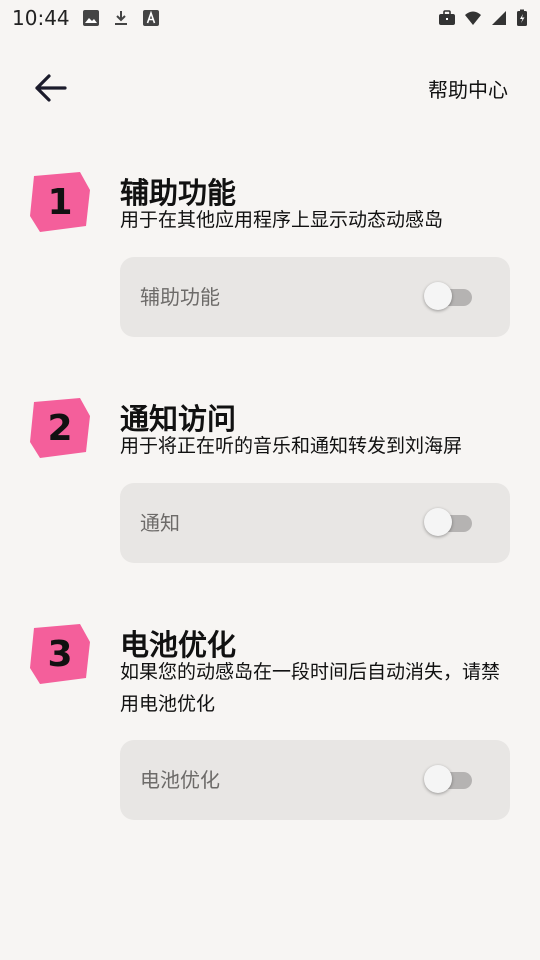 This screenshot has width=540, height=960. Describe the element at coordinates (522, 18) in the screenshot. I see `battery-charging-icon` at that location.